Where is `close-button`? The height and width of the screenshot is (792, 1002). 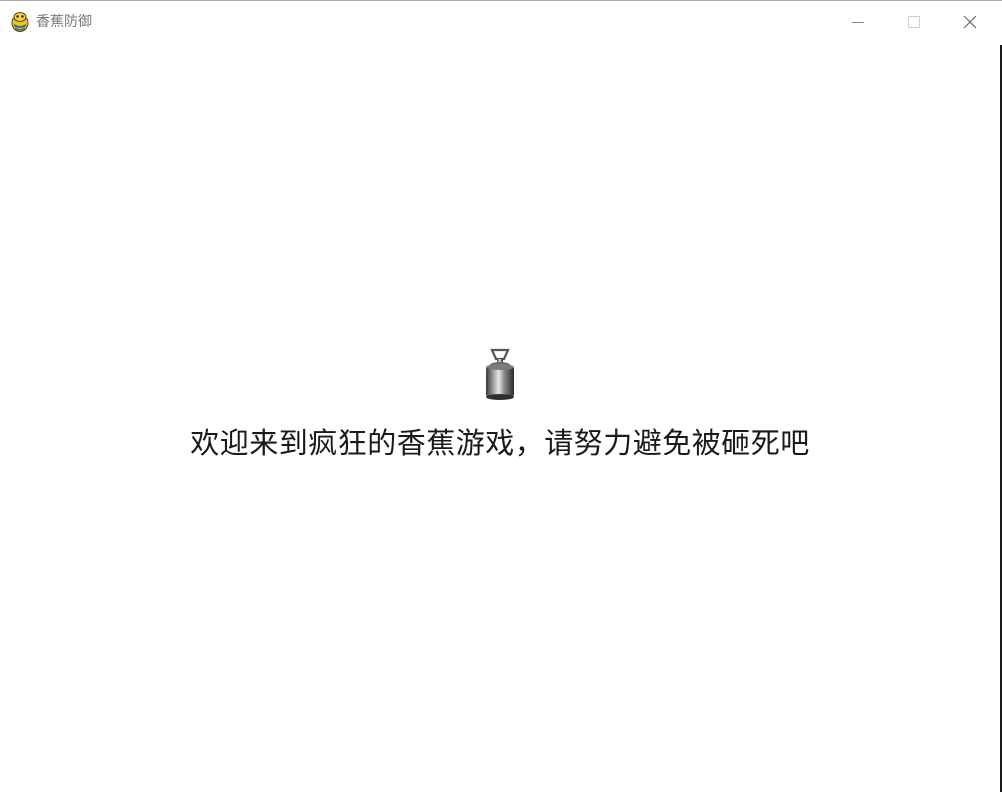
close-button is located at coordinates (970, 22).